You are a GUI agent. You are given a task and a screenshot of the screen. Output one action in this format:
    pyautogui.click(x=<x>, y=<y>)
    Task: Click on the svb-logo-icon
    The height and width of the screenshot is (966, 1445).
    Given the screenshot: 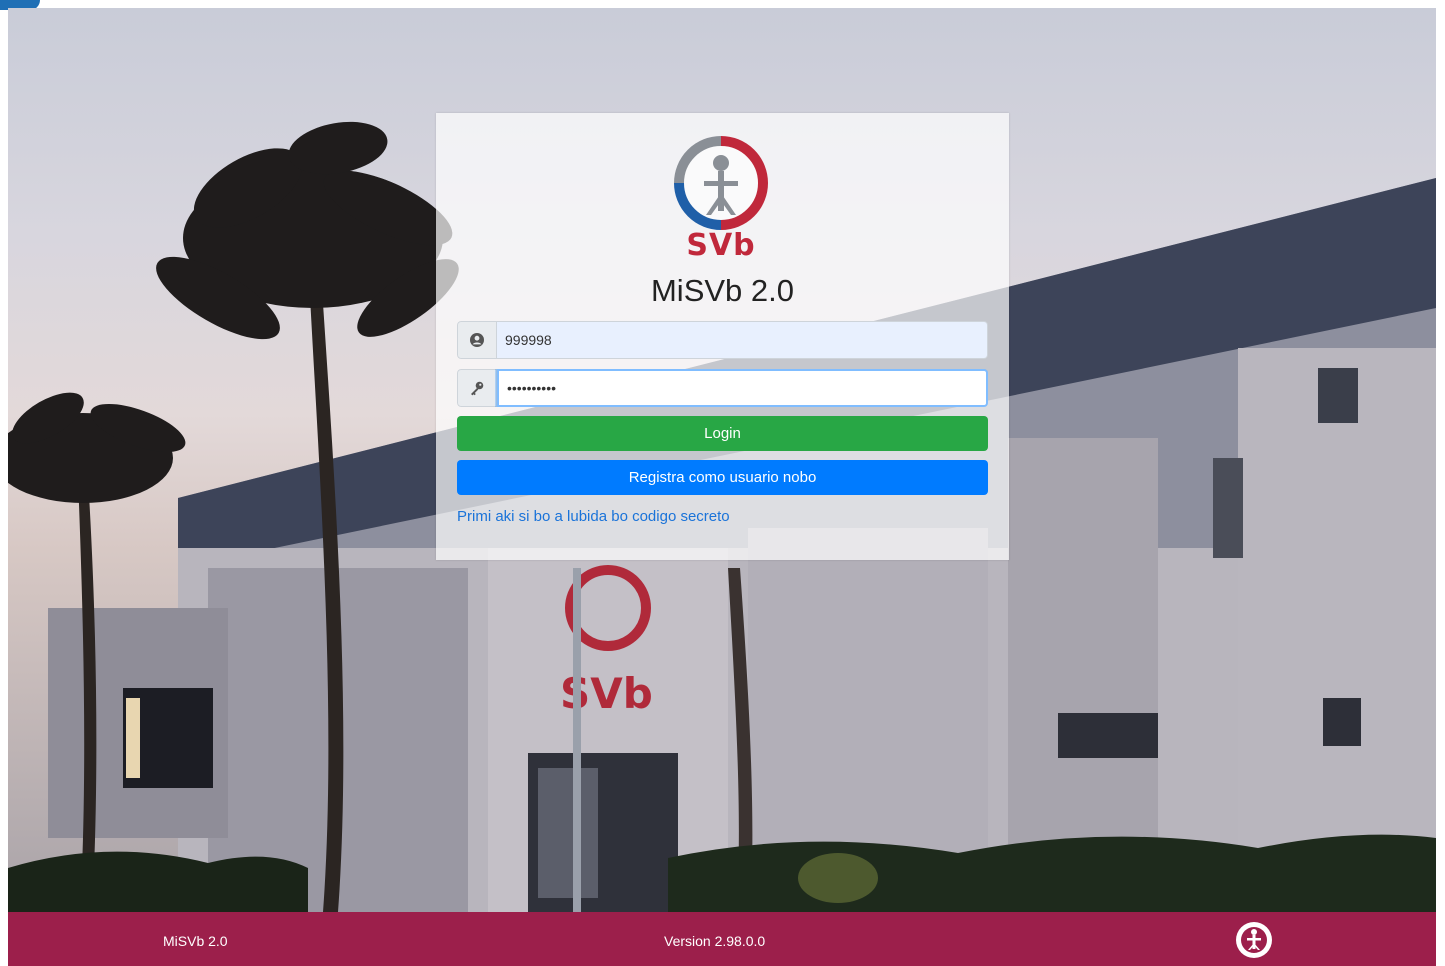 What is the action you would take?
    pyautogui.click(x=721, y=183)
    